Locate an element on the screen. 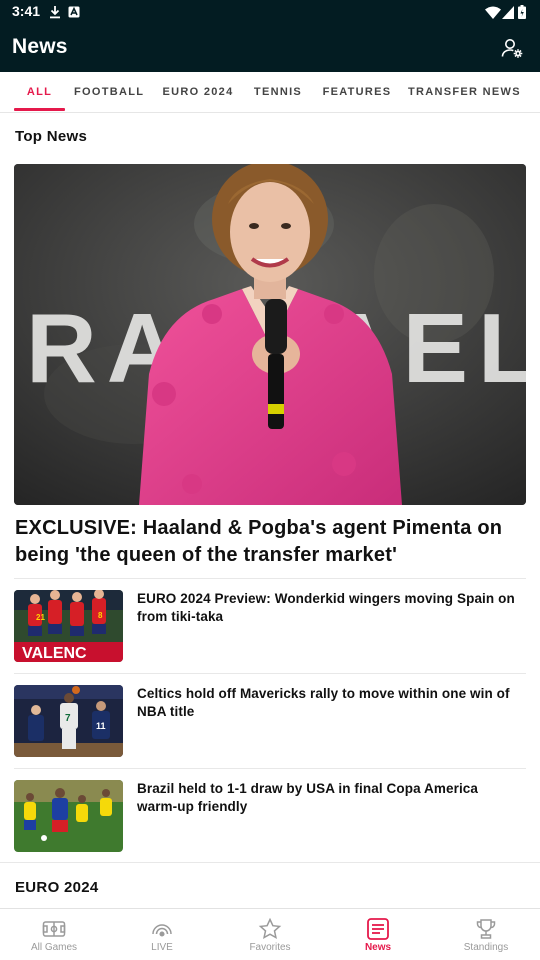  section-divider is located at coordinates (270, 862).